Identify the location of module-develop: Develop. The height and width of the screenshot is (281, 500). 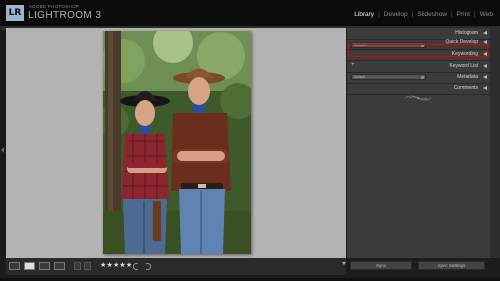
(396, 14).